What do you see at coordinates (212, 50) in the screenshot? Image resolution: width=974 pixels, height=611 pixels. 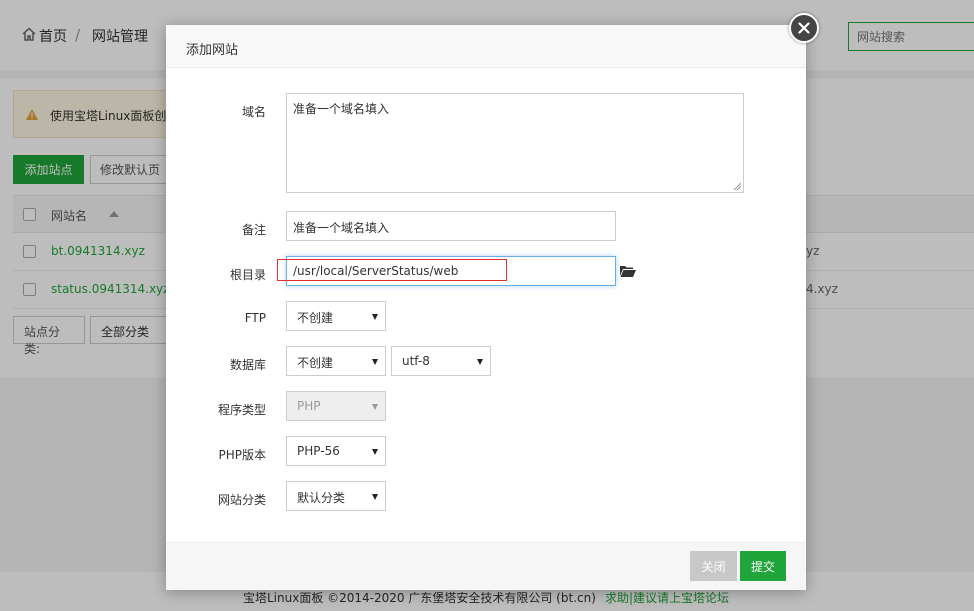 I see `dialog-title: 添加网站` at bounding box center [212, 50].